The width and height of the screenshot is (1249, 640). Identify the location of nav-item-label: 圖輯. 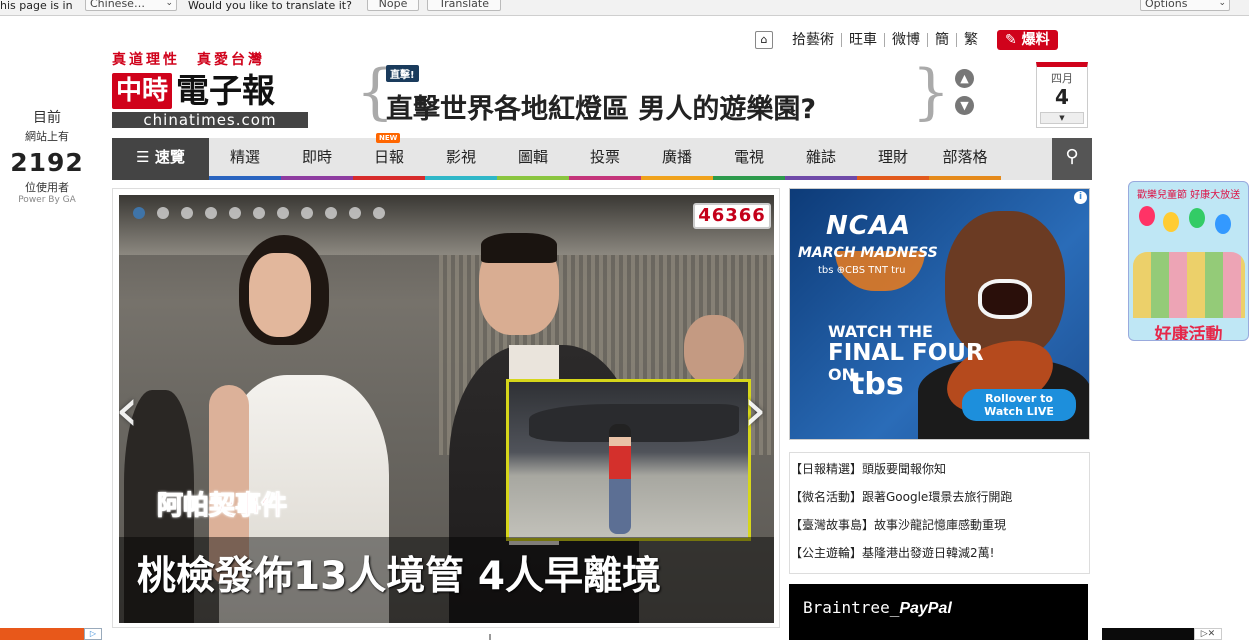
(532, 157).